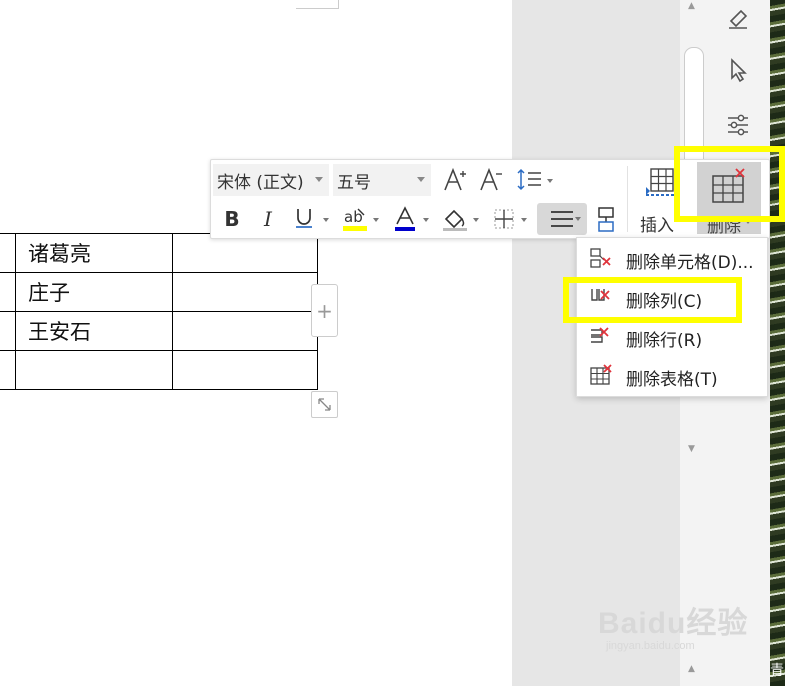  Describe the element at coordinates (355, 219) in the screenshot. I see `highlight-color-icon: ab` at that location.